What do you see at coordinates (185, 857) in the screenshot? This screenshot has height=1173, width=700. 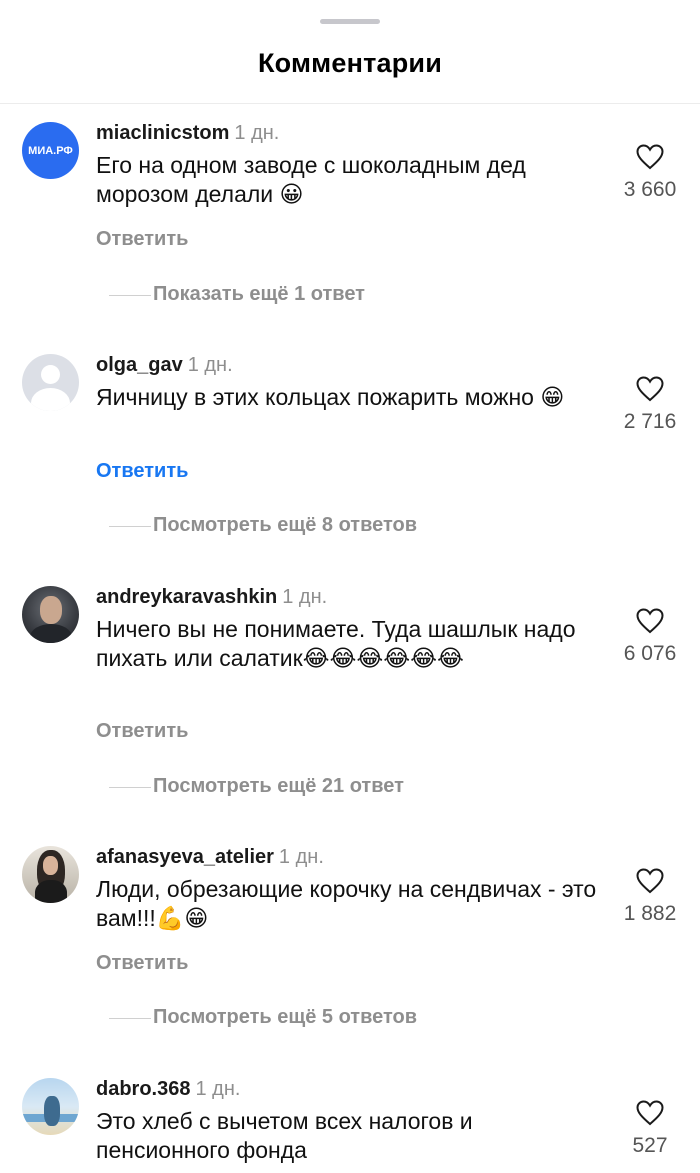 I see `username-text: afanasyeva_atelier` at bounding box center [185, 857].